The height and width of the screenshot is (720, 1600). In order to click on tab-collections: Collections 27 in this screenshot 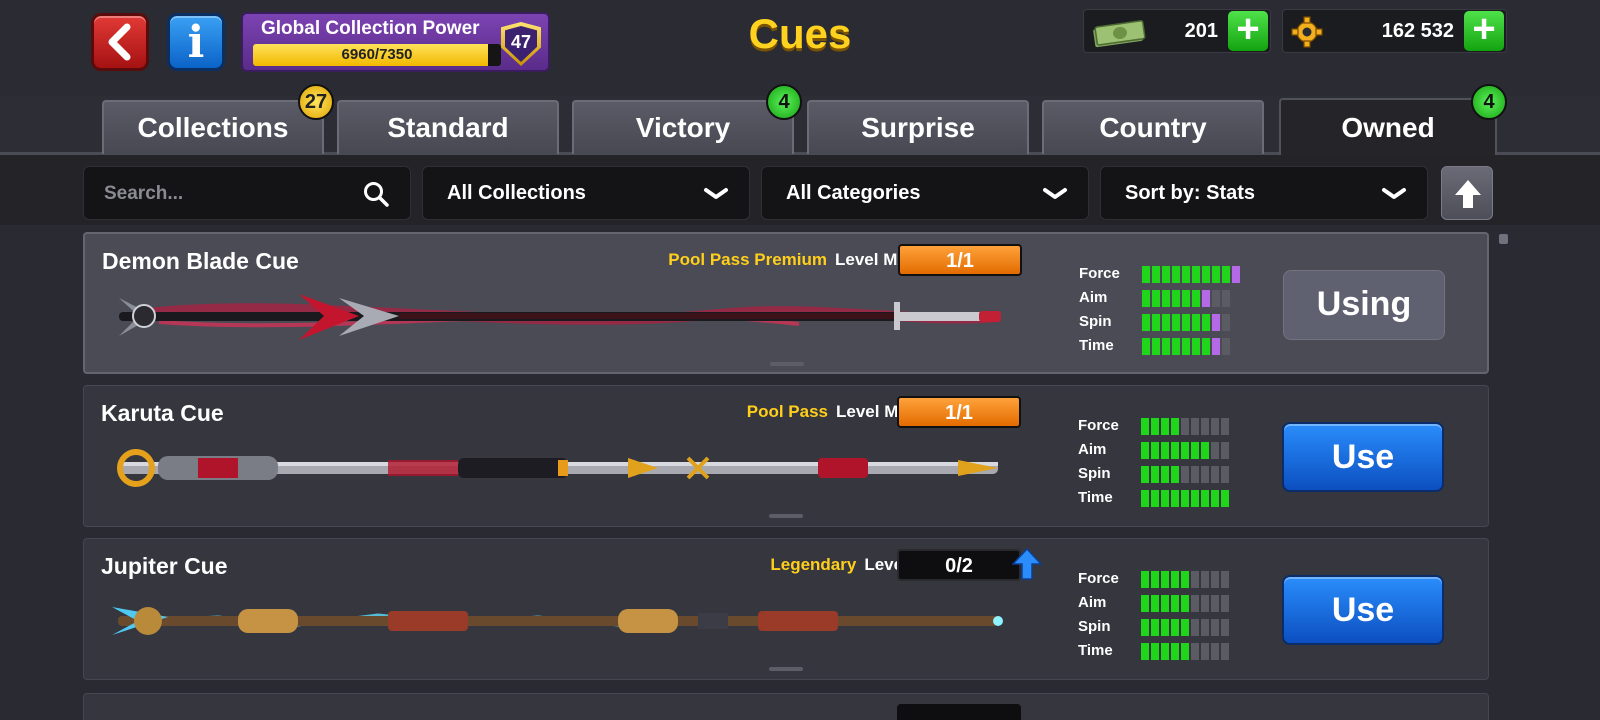, I will do `click(218, 119)`.